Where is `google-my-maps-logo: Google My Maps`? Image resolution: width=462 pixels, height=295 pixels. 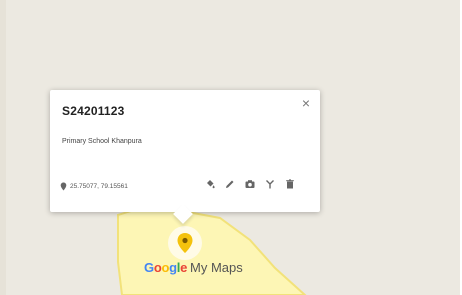 google-my-maps-logo: Google My Maps is located at coordinates (193, 267).